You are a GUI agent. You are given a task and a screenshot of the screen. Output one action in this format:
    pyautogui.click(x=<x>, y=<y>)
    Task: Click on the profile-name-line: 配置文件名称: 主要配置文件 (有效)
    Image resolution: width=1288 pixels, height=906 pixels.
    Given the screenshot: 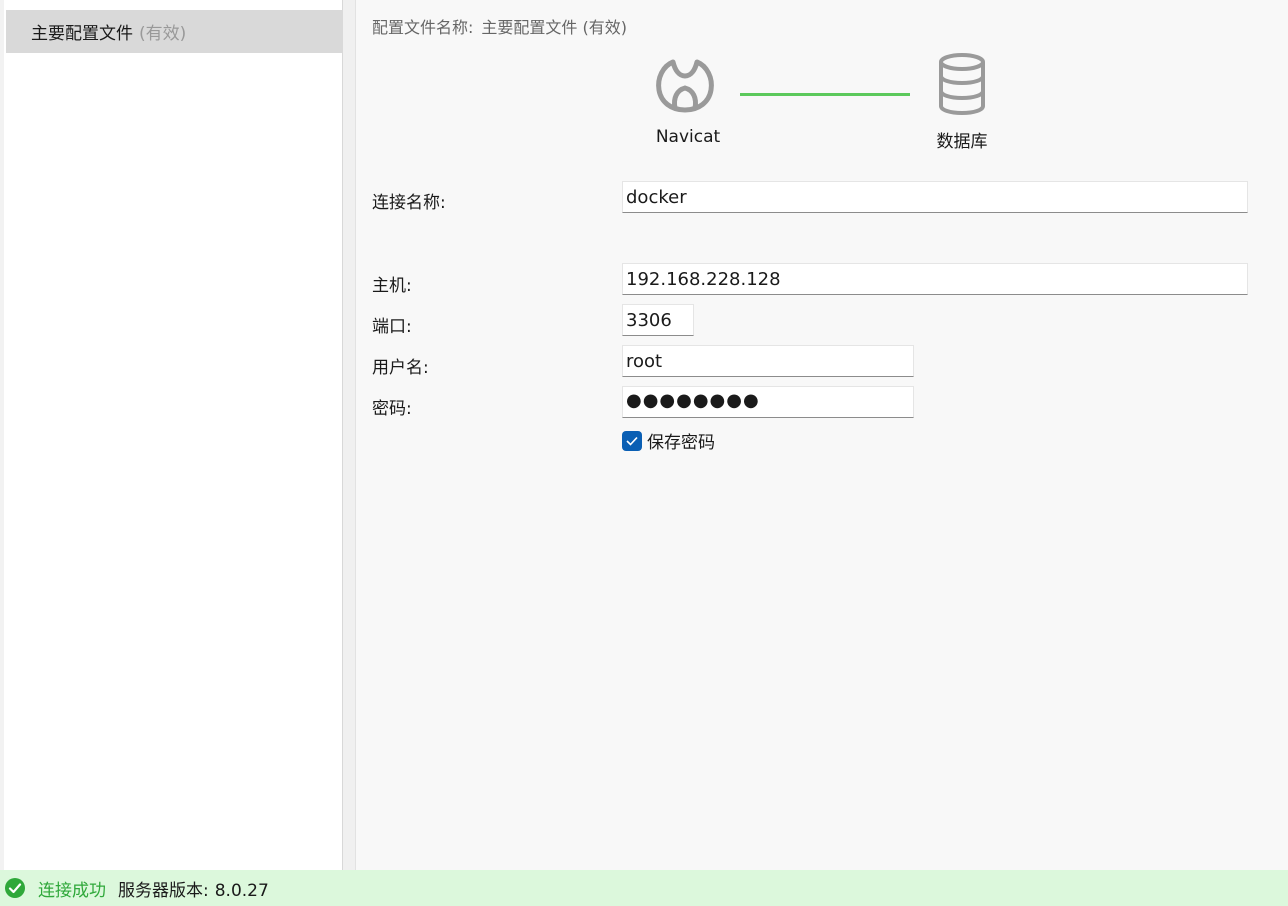 What is the action you would take?
    pyautogui.click(x=499, y=26)
    